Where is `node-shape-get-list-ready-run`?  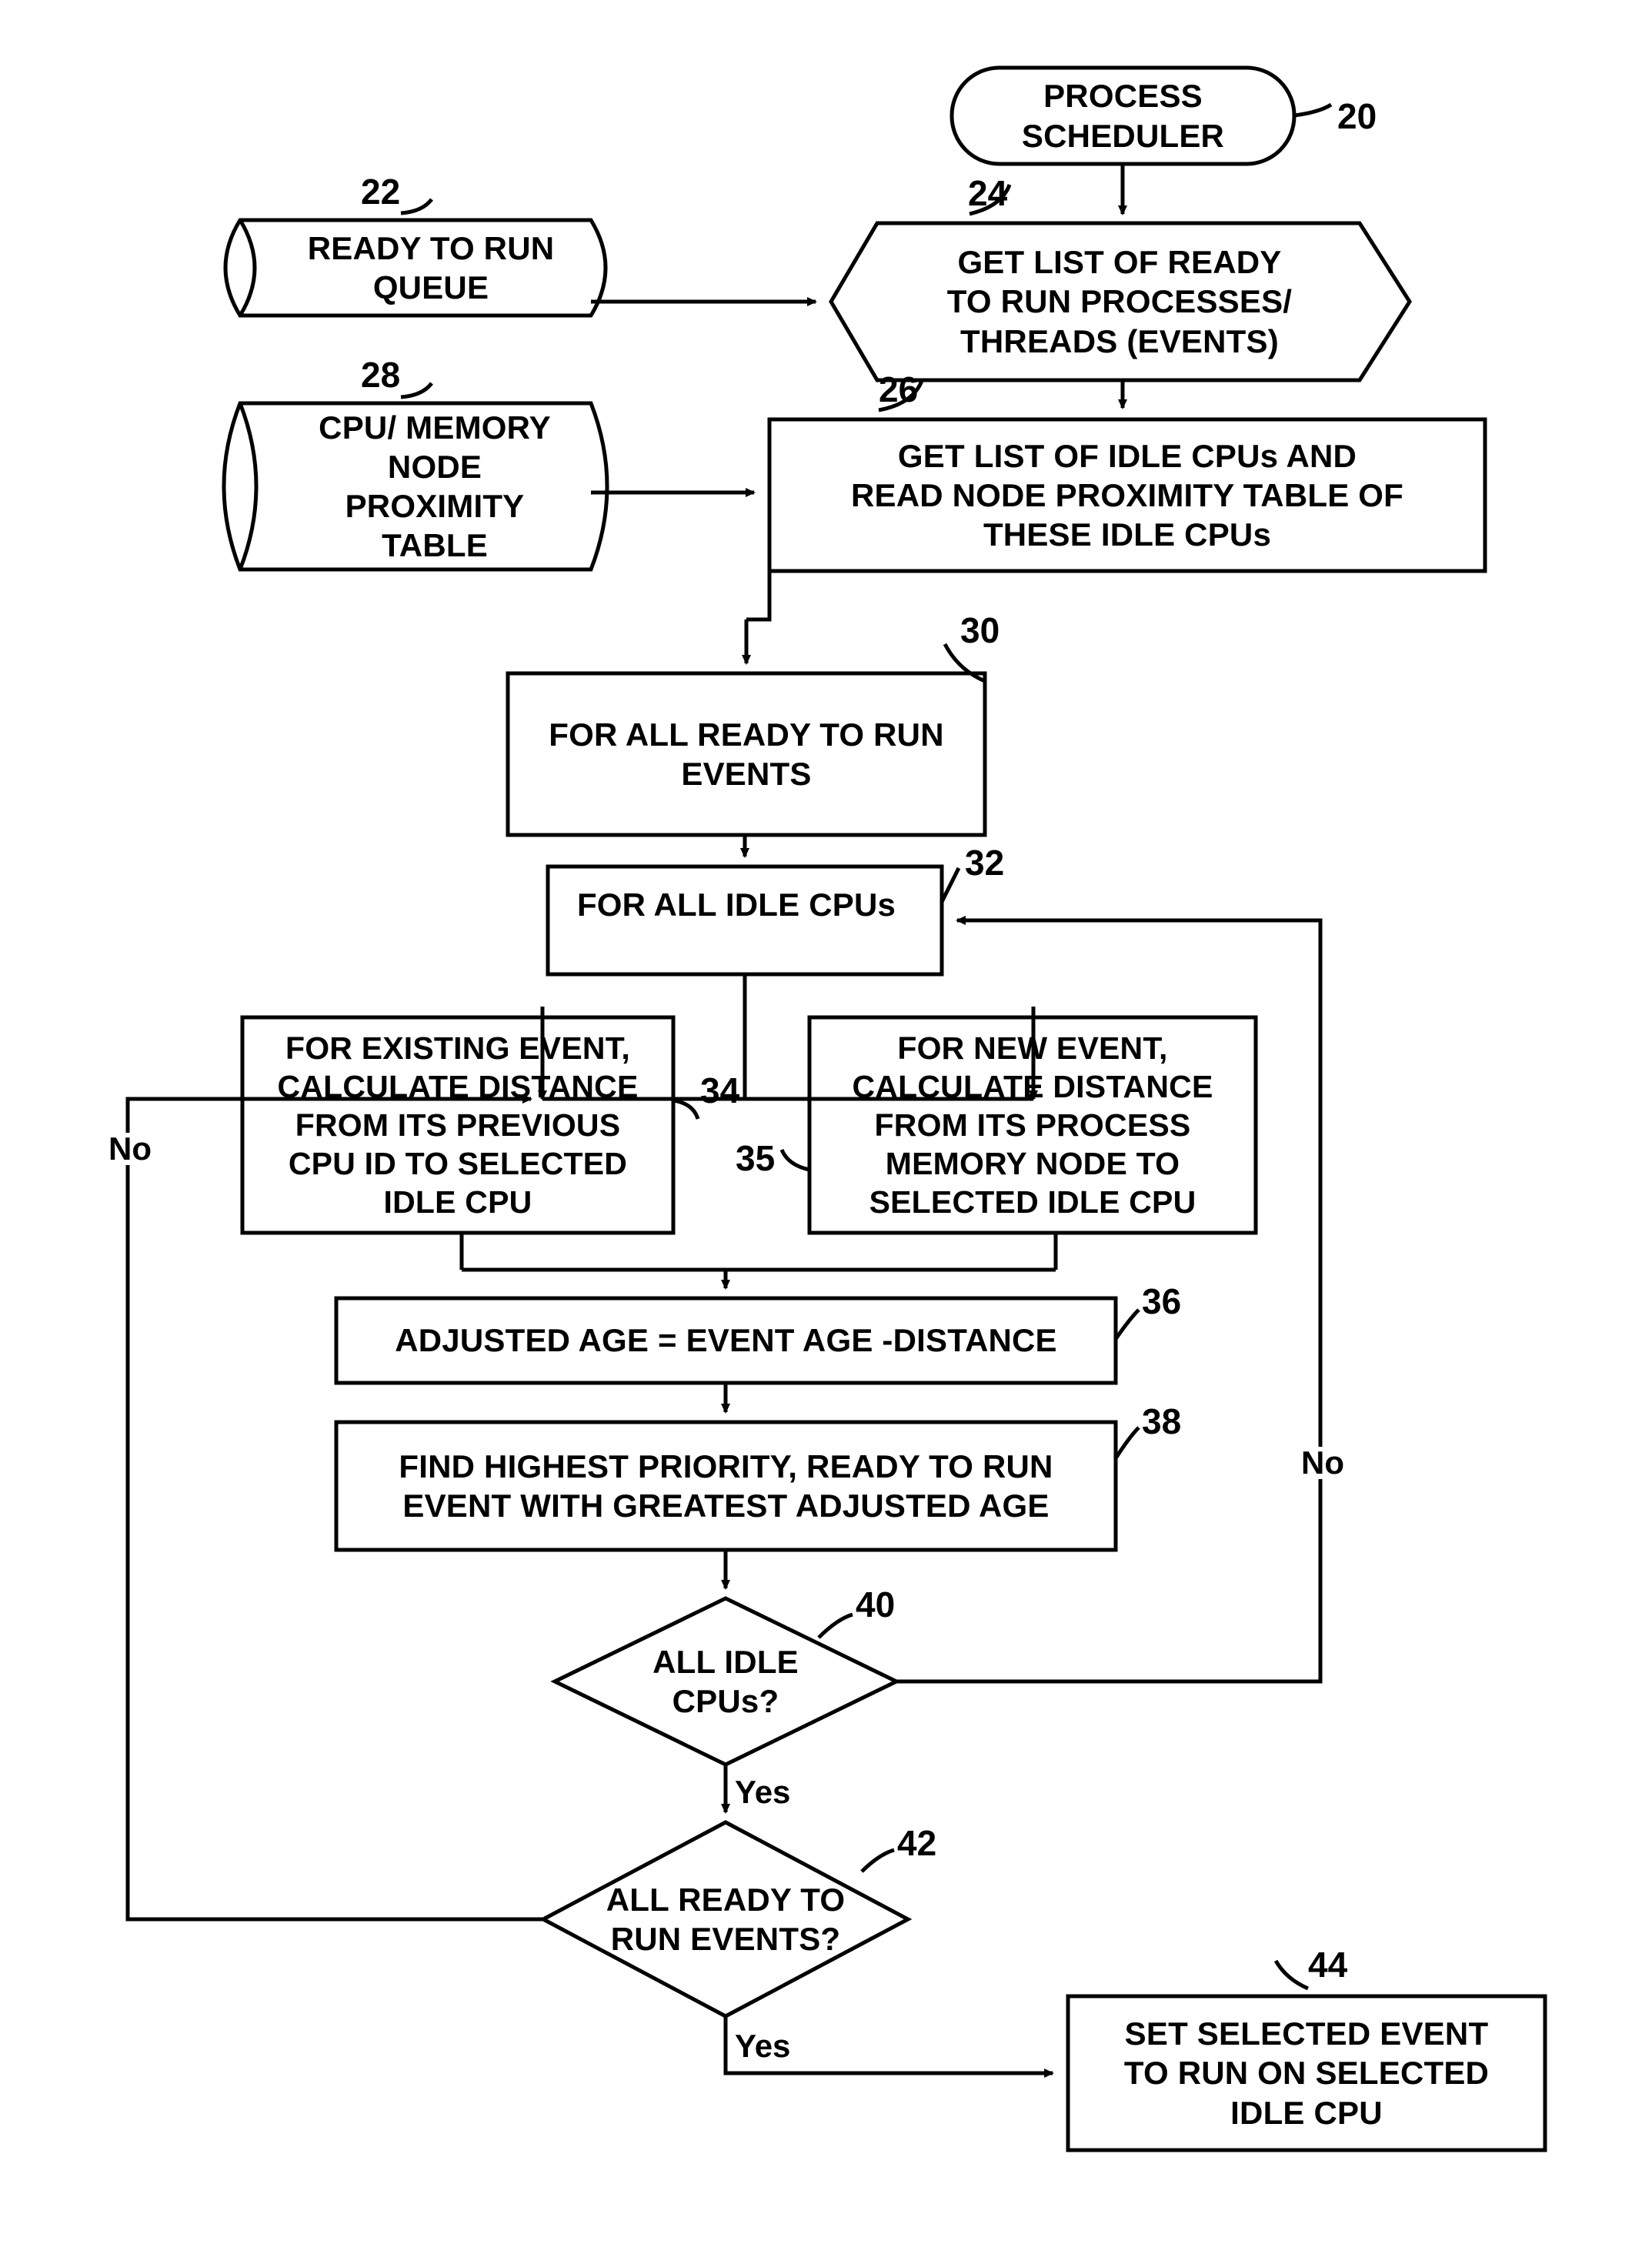
node-shape-get-list-ready-run is located at coordinates (1120, 301).